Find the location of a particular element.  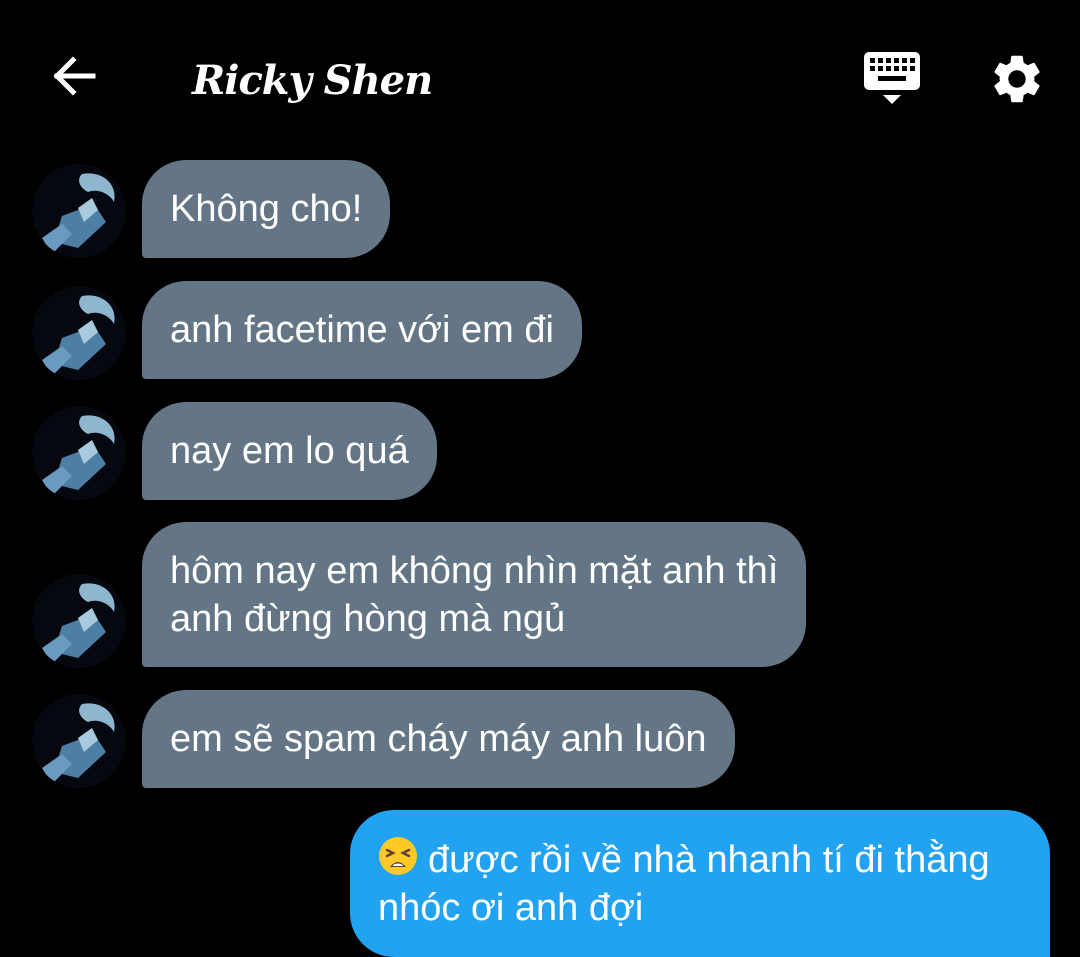

arrow-left-icon is located at coordinates (74, 76).